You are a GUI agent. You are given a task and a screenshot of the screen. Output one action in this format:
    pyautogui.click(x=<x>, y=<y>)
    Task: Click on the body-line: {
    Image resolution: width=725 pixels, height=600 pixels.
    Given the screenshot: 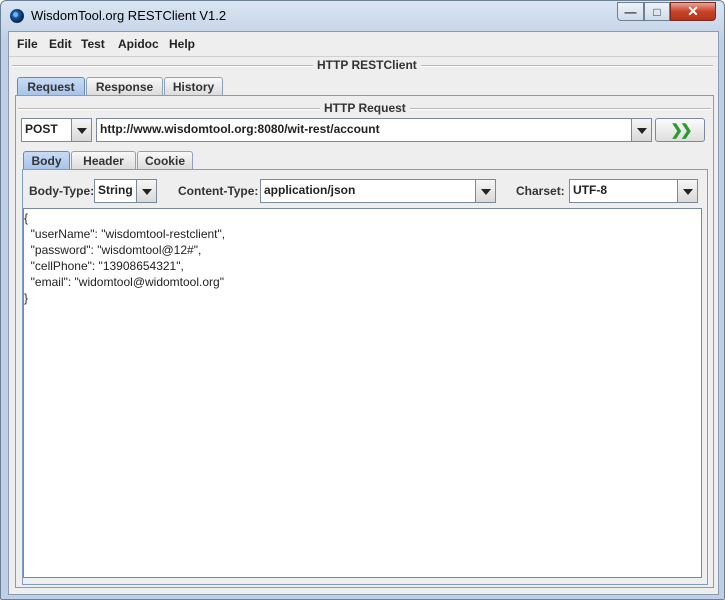 What is the action you would take?
    pyautogui.click(x=26, y=218)
    